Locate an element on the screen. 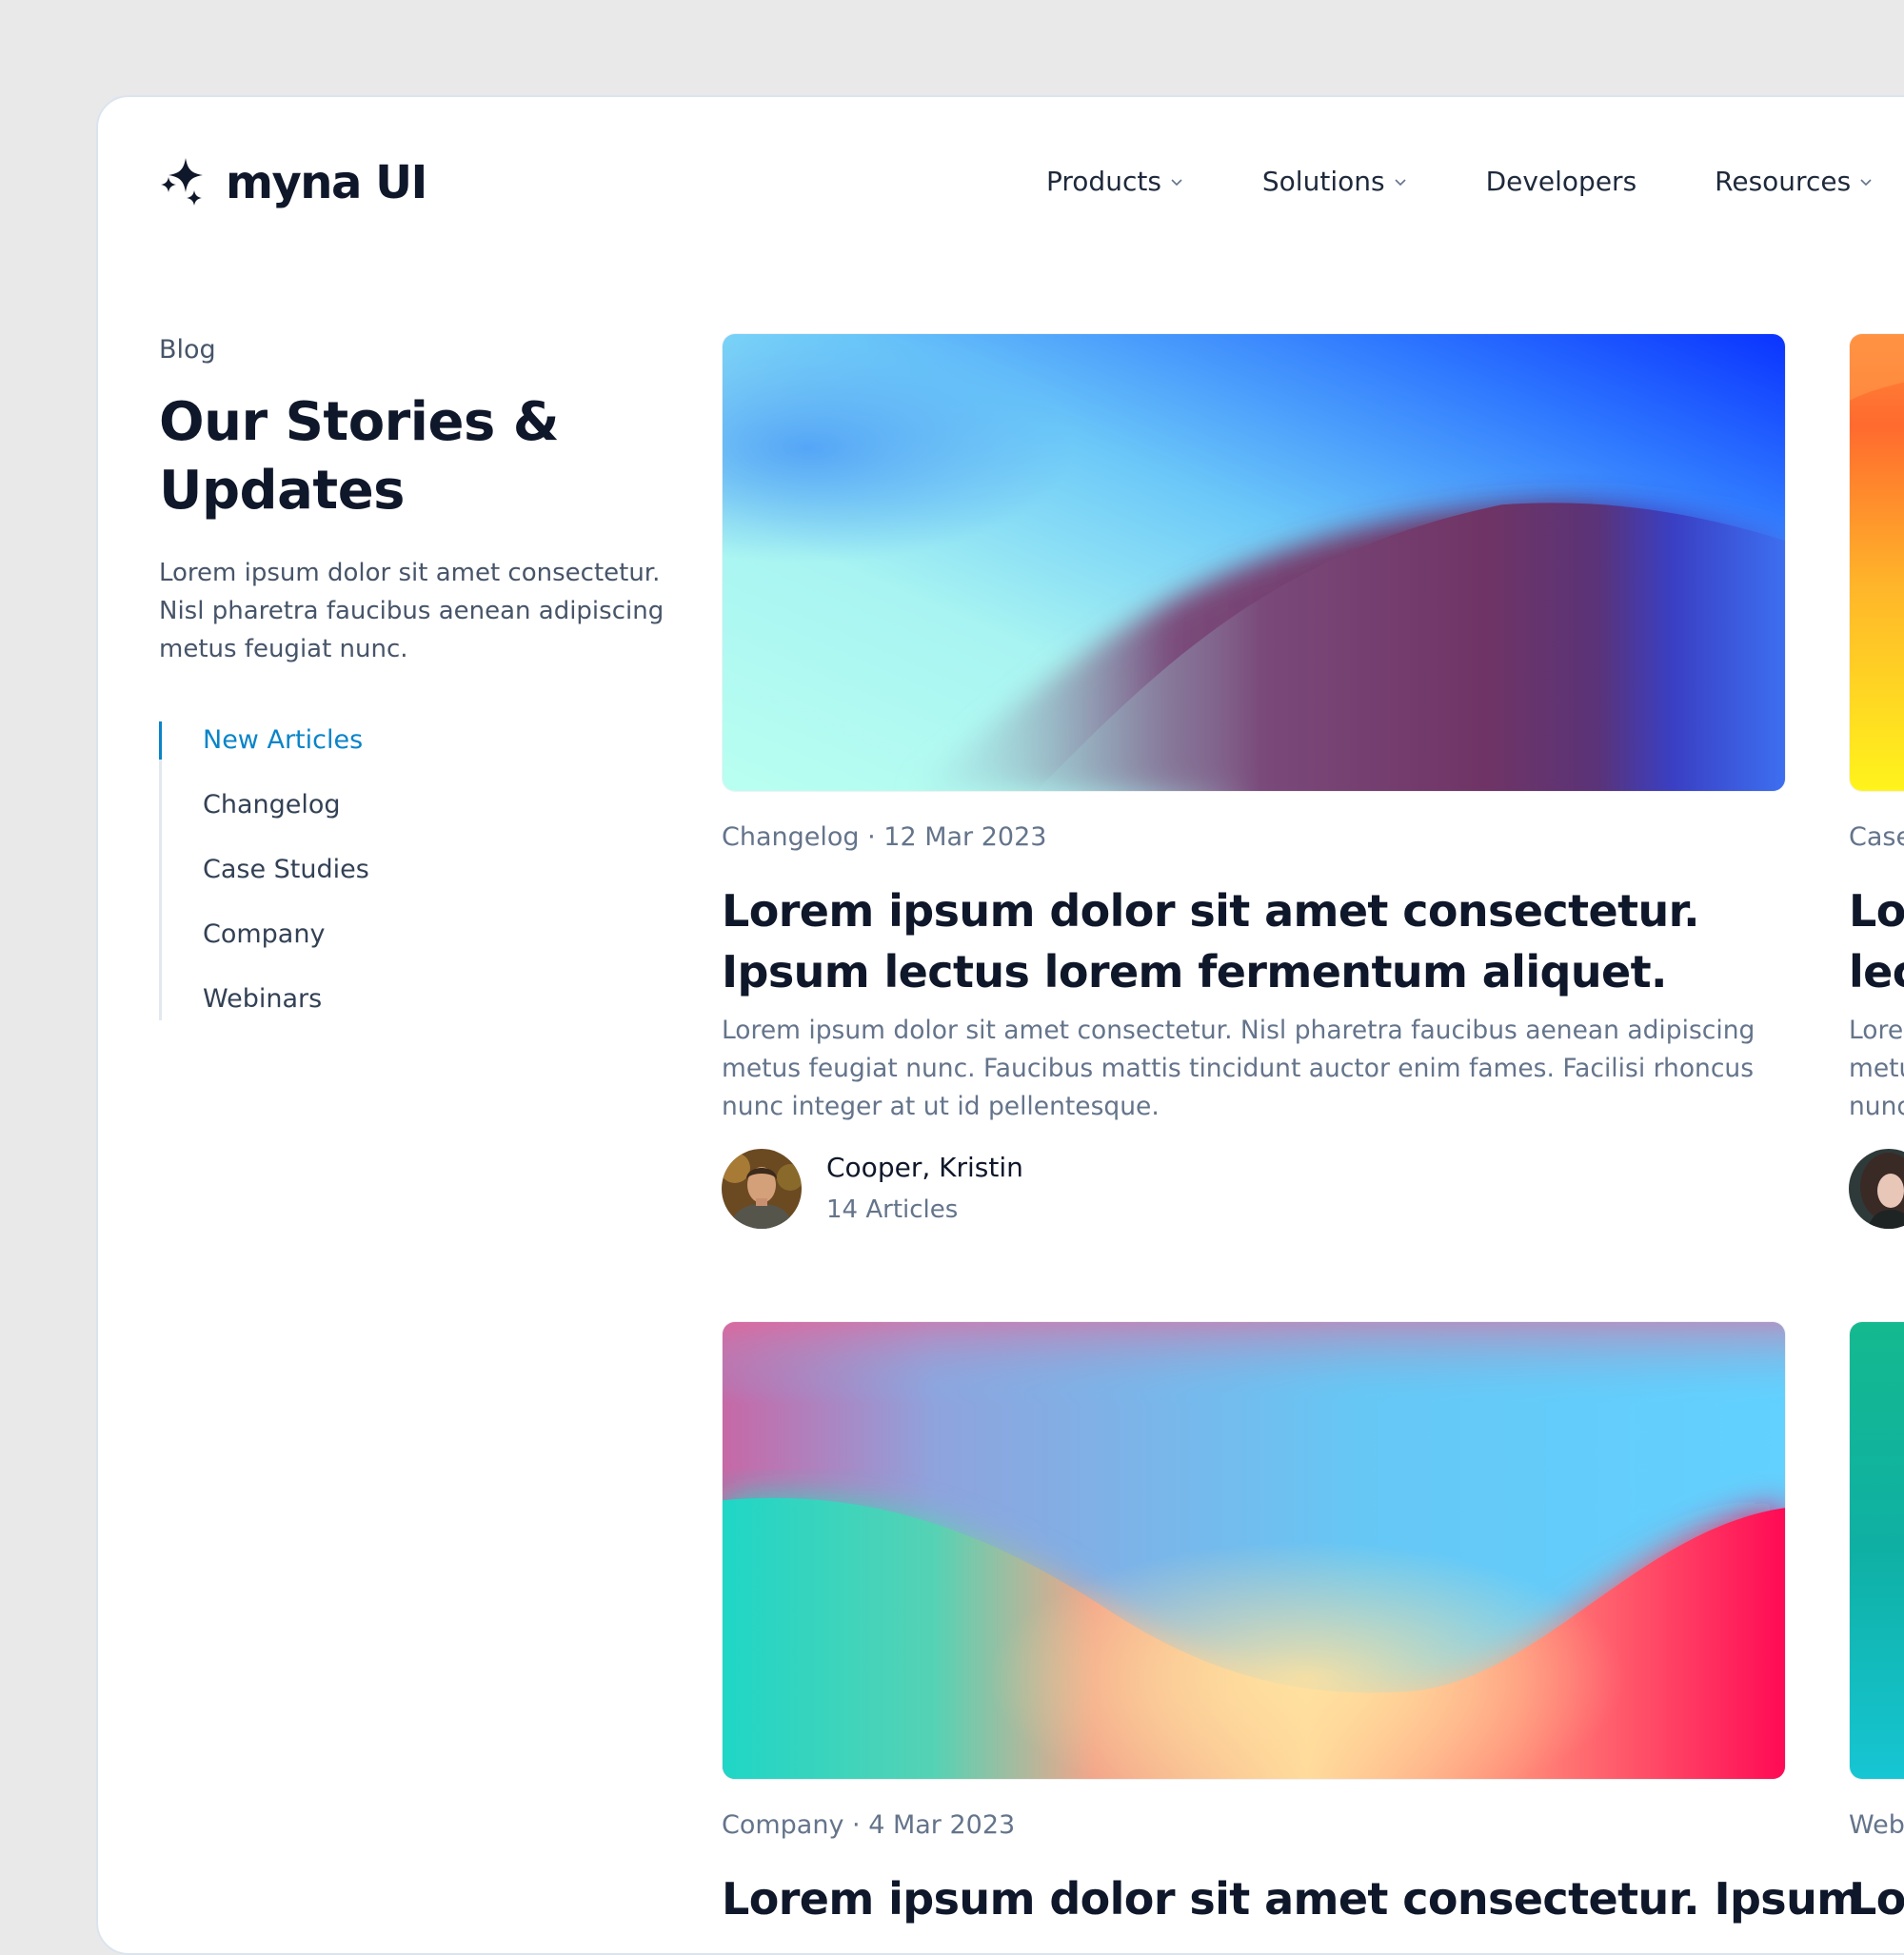  nav-item-label: Solutions is located at coordinates (1323, 181).